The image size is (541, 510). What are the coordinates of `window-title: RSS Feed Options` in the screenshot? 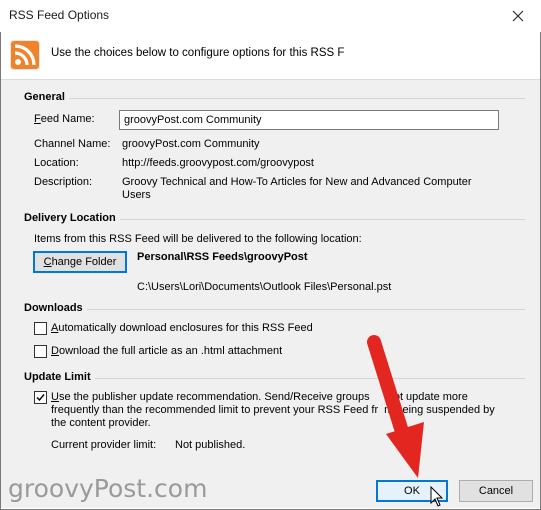 It's located at (59, 15).